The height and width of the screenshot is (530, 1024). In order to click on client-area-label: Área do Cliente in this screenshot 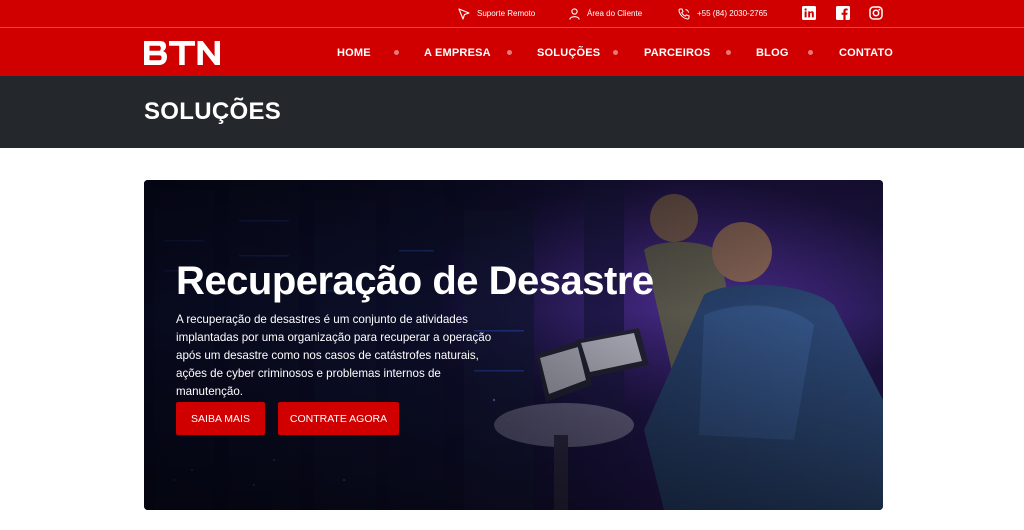, I will do `click(615, 13)`.